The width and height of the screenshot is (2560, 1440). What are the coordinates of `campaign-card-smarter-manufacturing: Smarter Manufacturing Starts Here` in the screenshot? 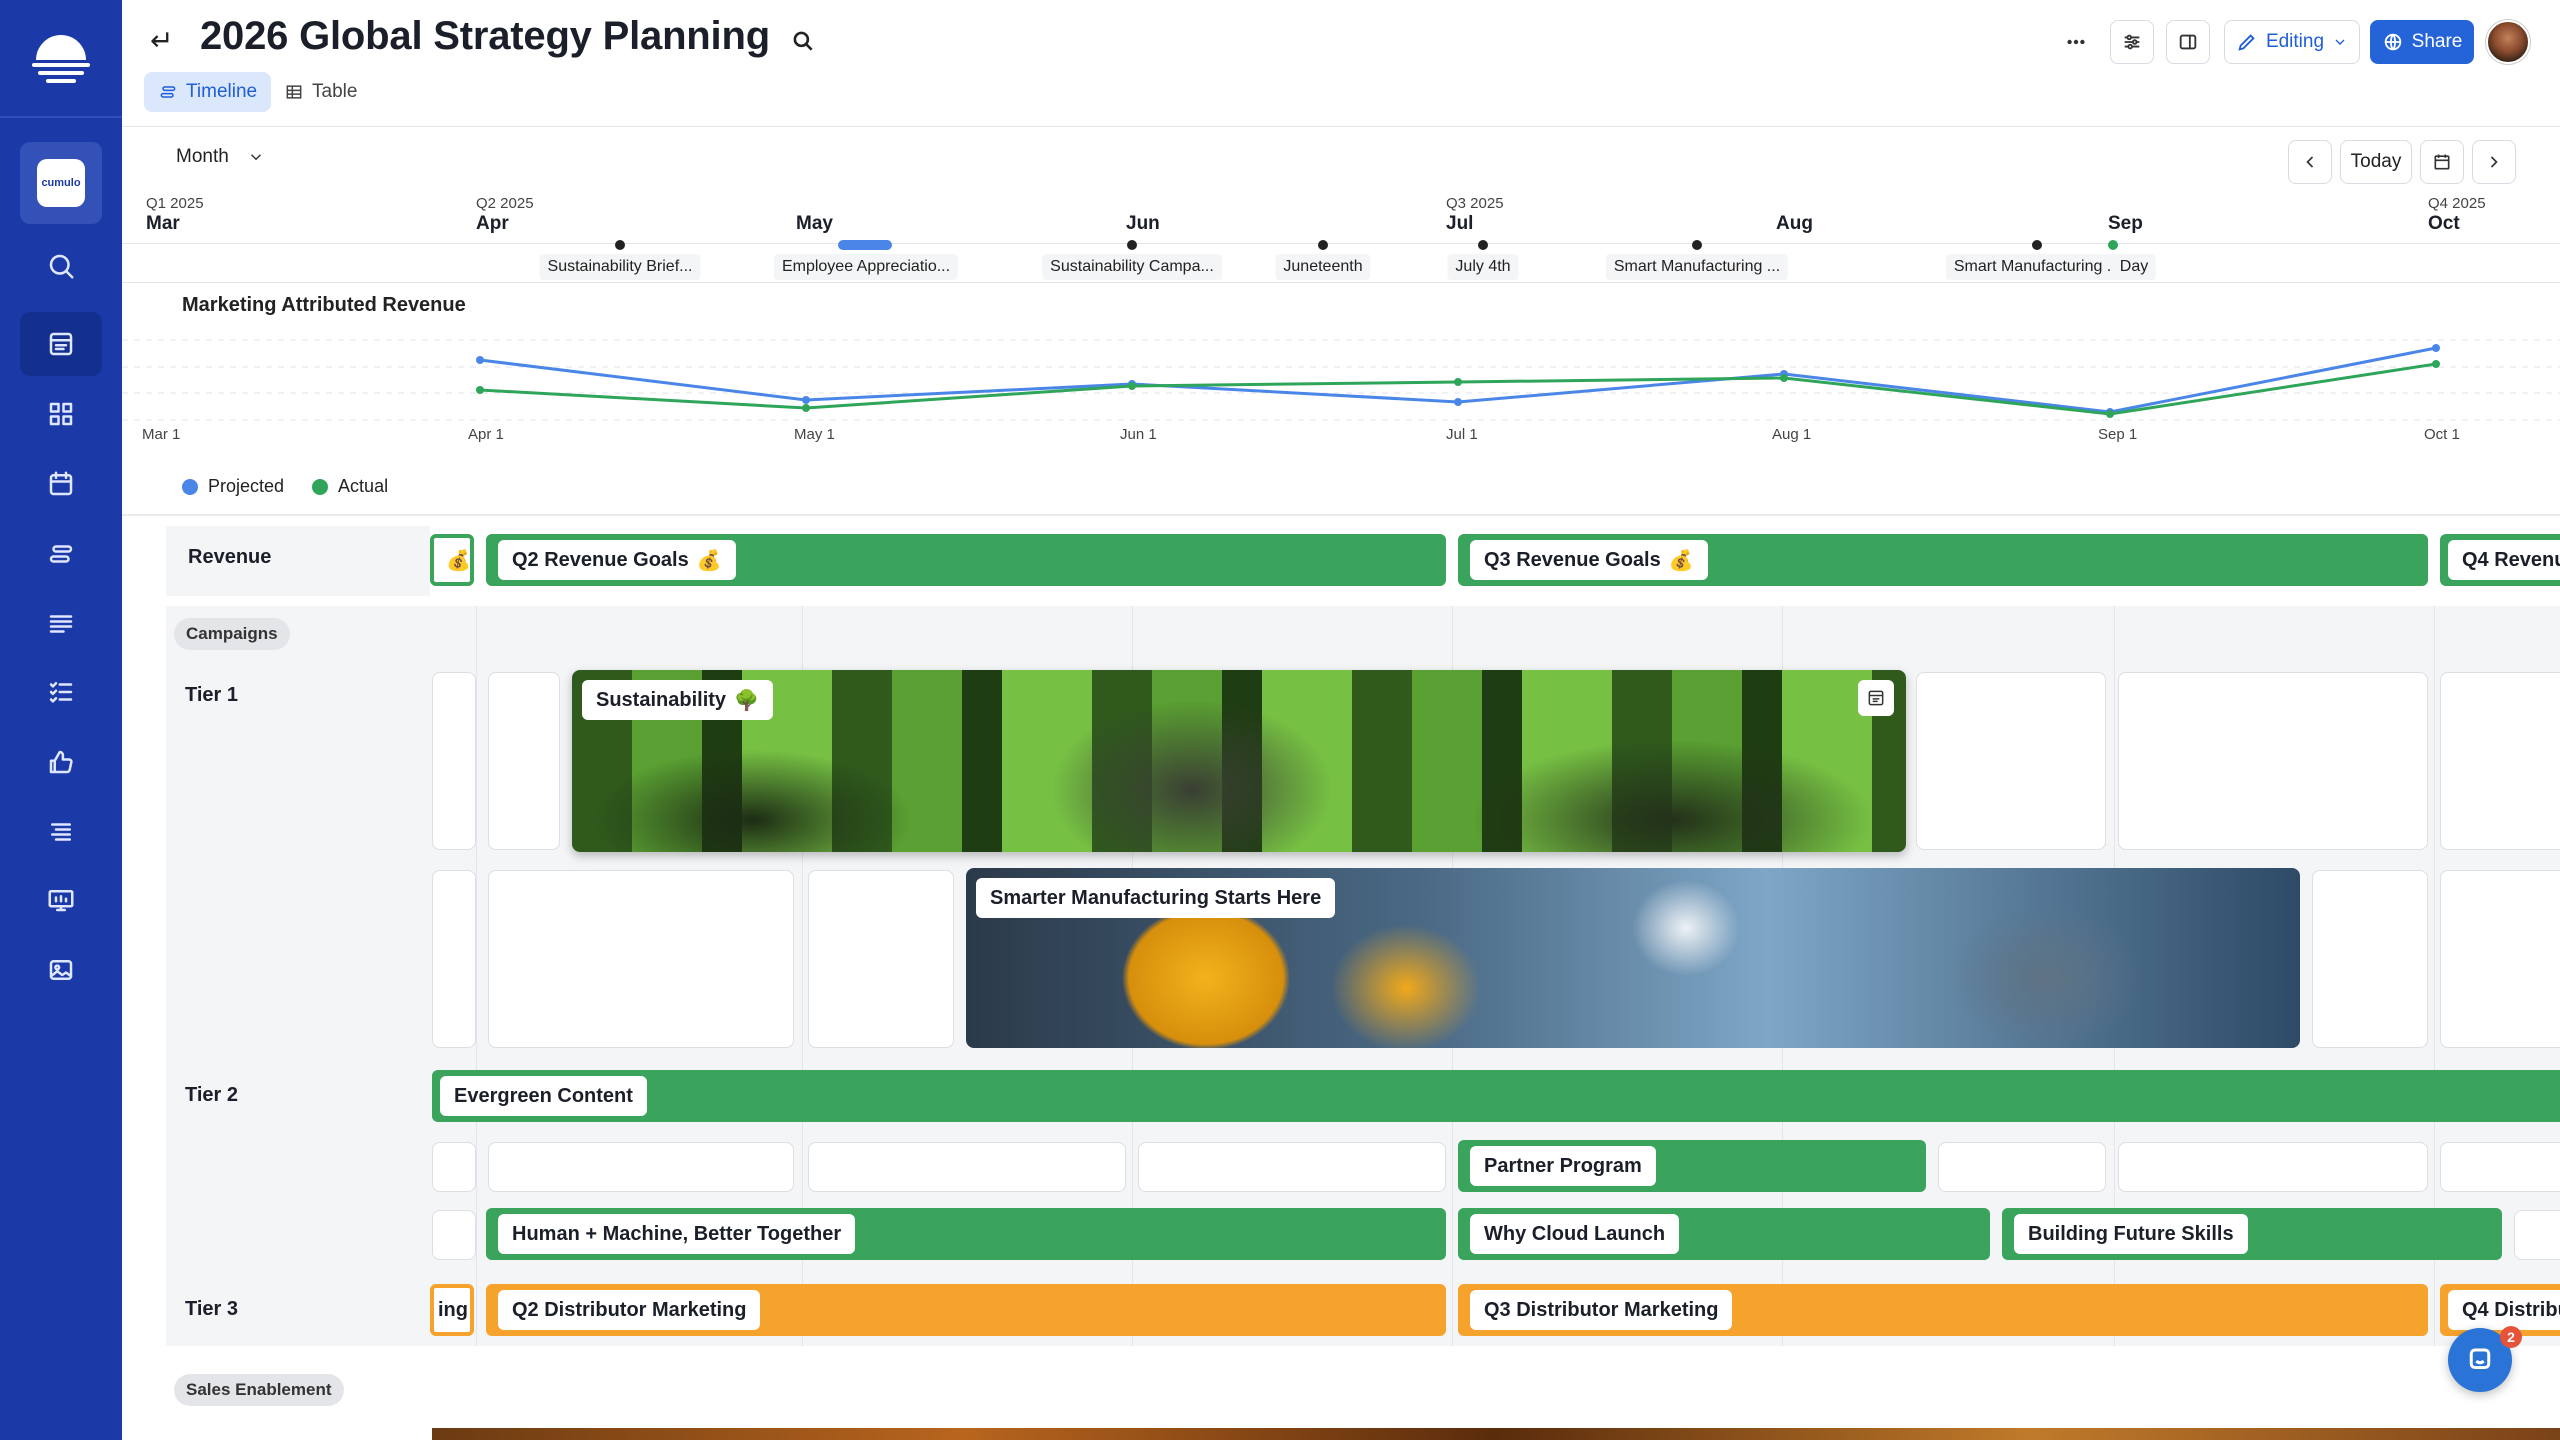 It's located at (1633, 958).